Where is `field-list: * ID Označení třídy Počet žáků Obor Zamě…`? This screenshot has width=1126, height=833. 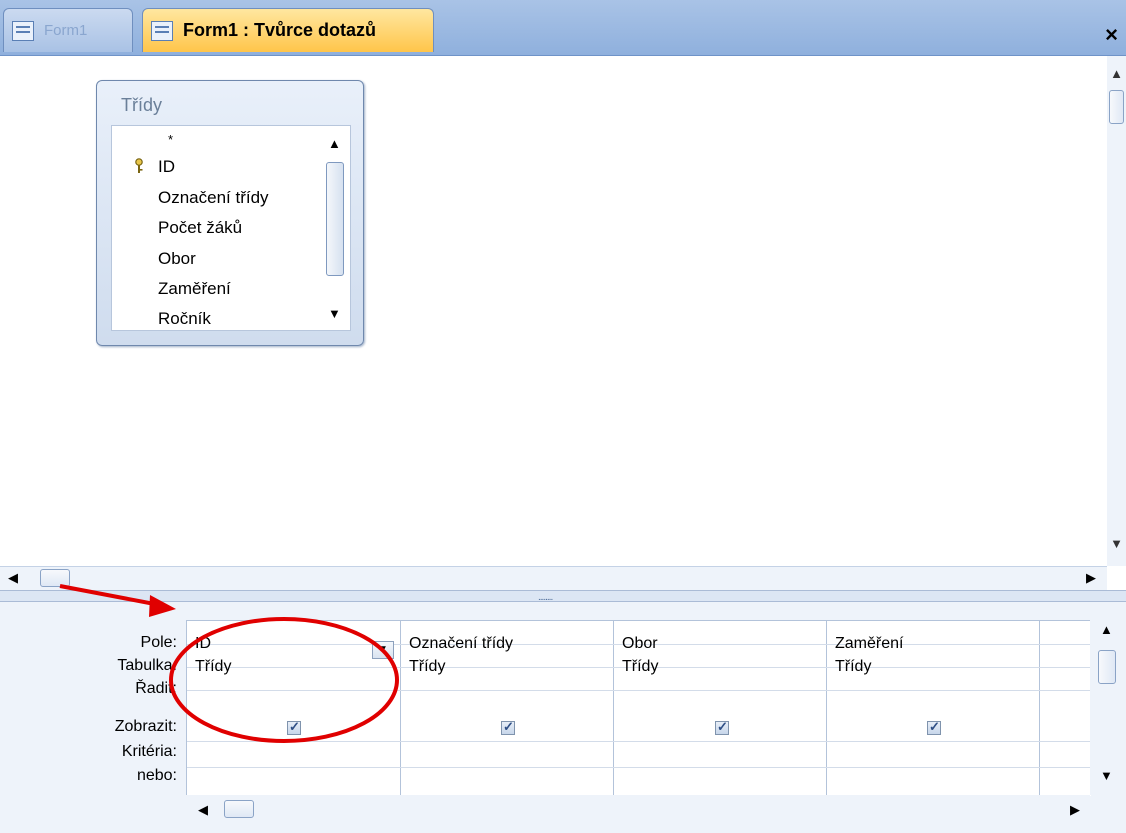
field-list: * ID Označení třídy Počet žáků Obor Zamě… is located at coordinates (231, 228).